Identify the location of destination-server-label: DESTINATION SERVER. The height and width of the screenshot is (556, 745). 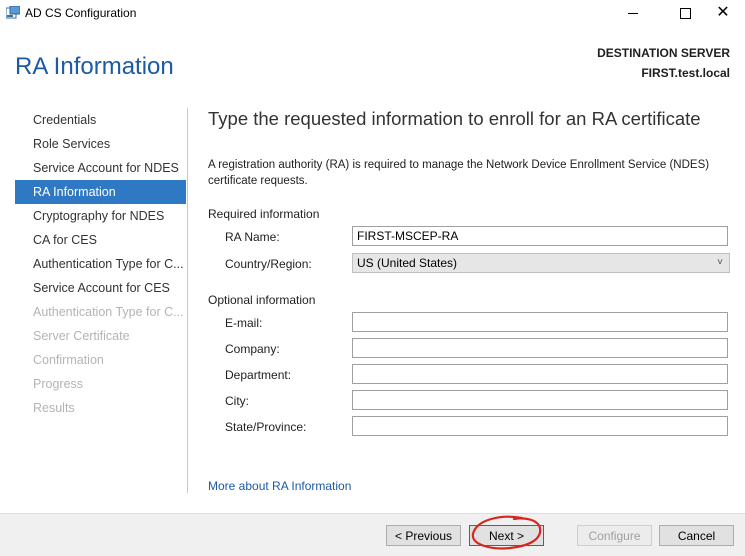
(663, 53).